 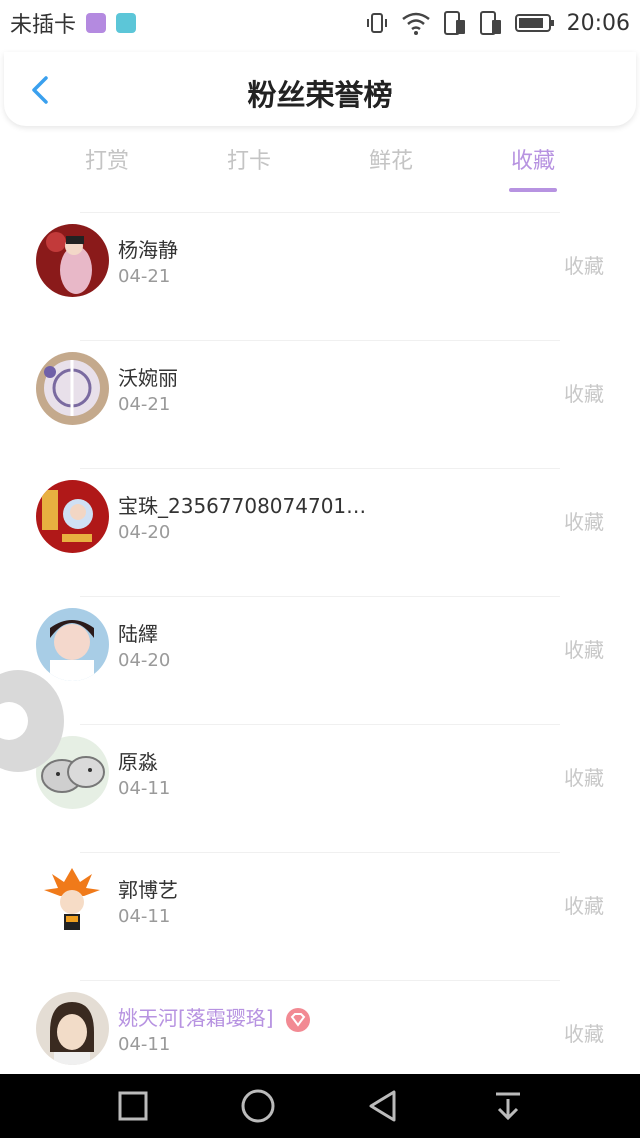 I want to click on carrier-text: 未插卡, so click(x=43, y=25).